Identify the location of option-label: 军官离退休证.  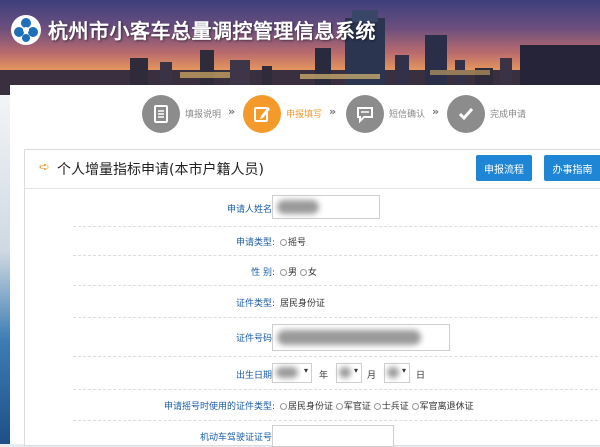
(446, 407).